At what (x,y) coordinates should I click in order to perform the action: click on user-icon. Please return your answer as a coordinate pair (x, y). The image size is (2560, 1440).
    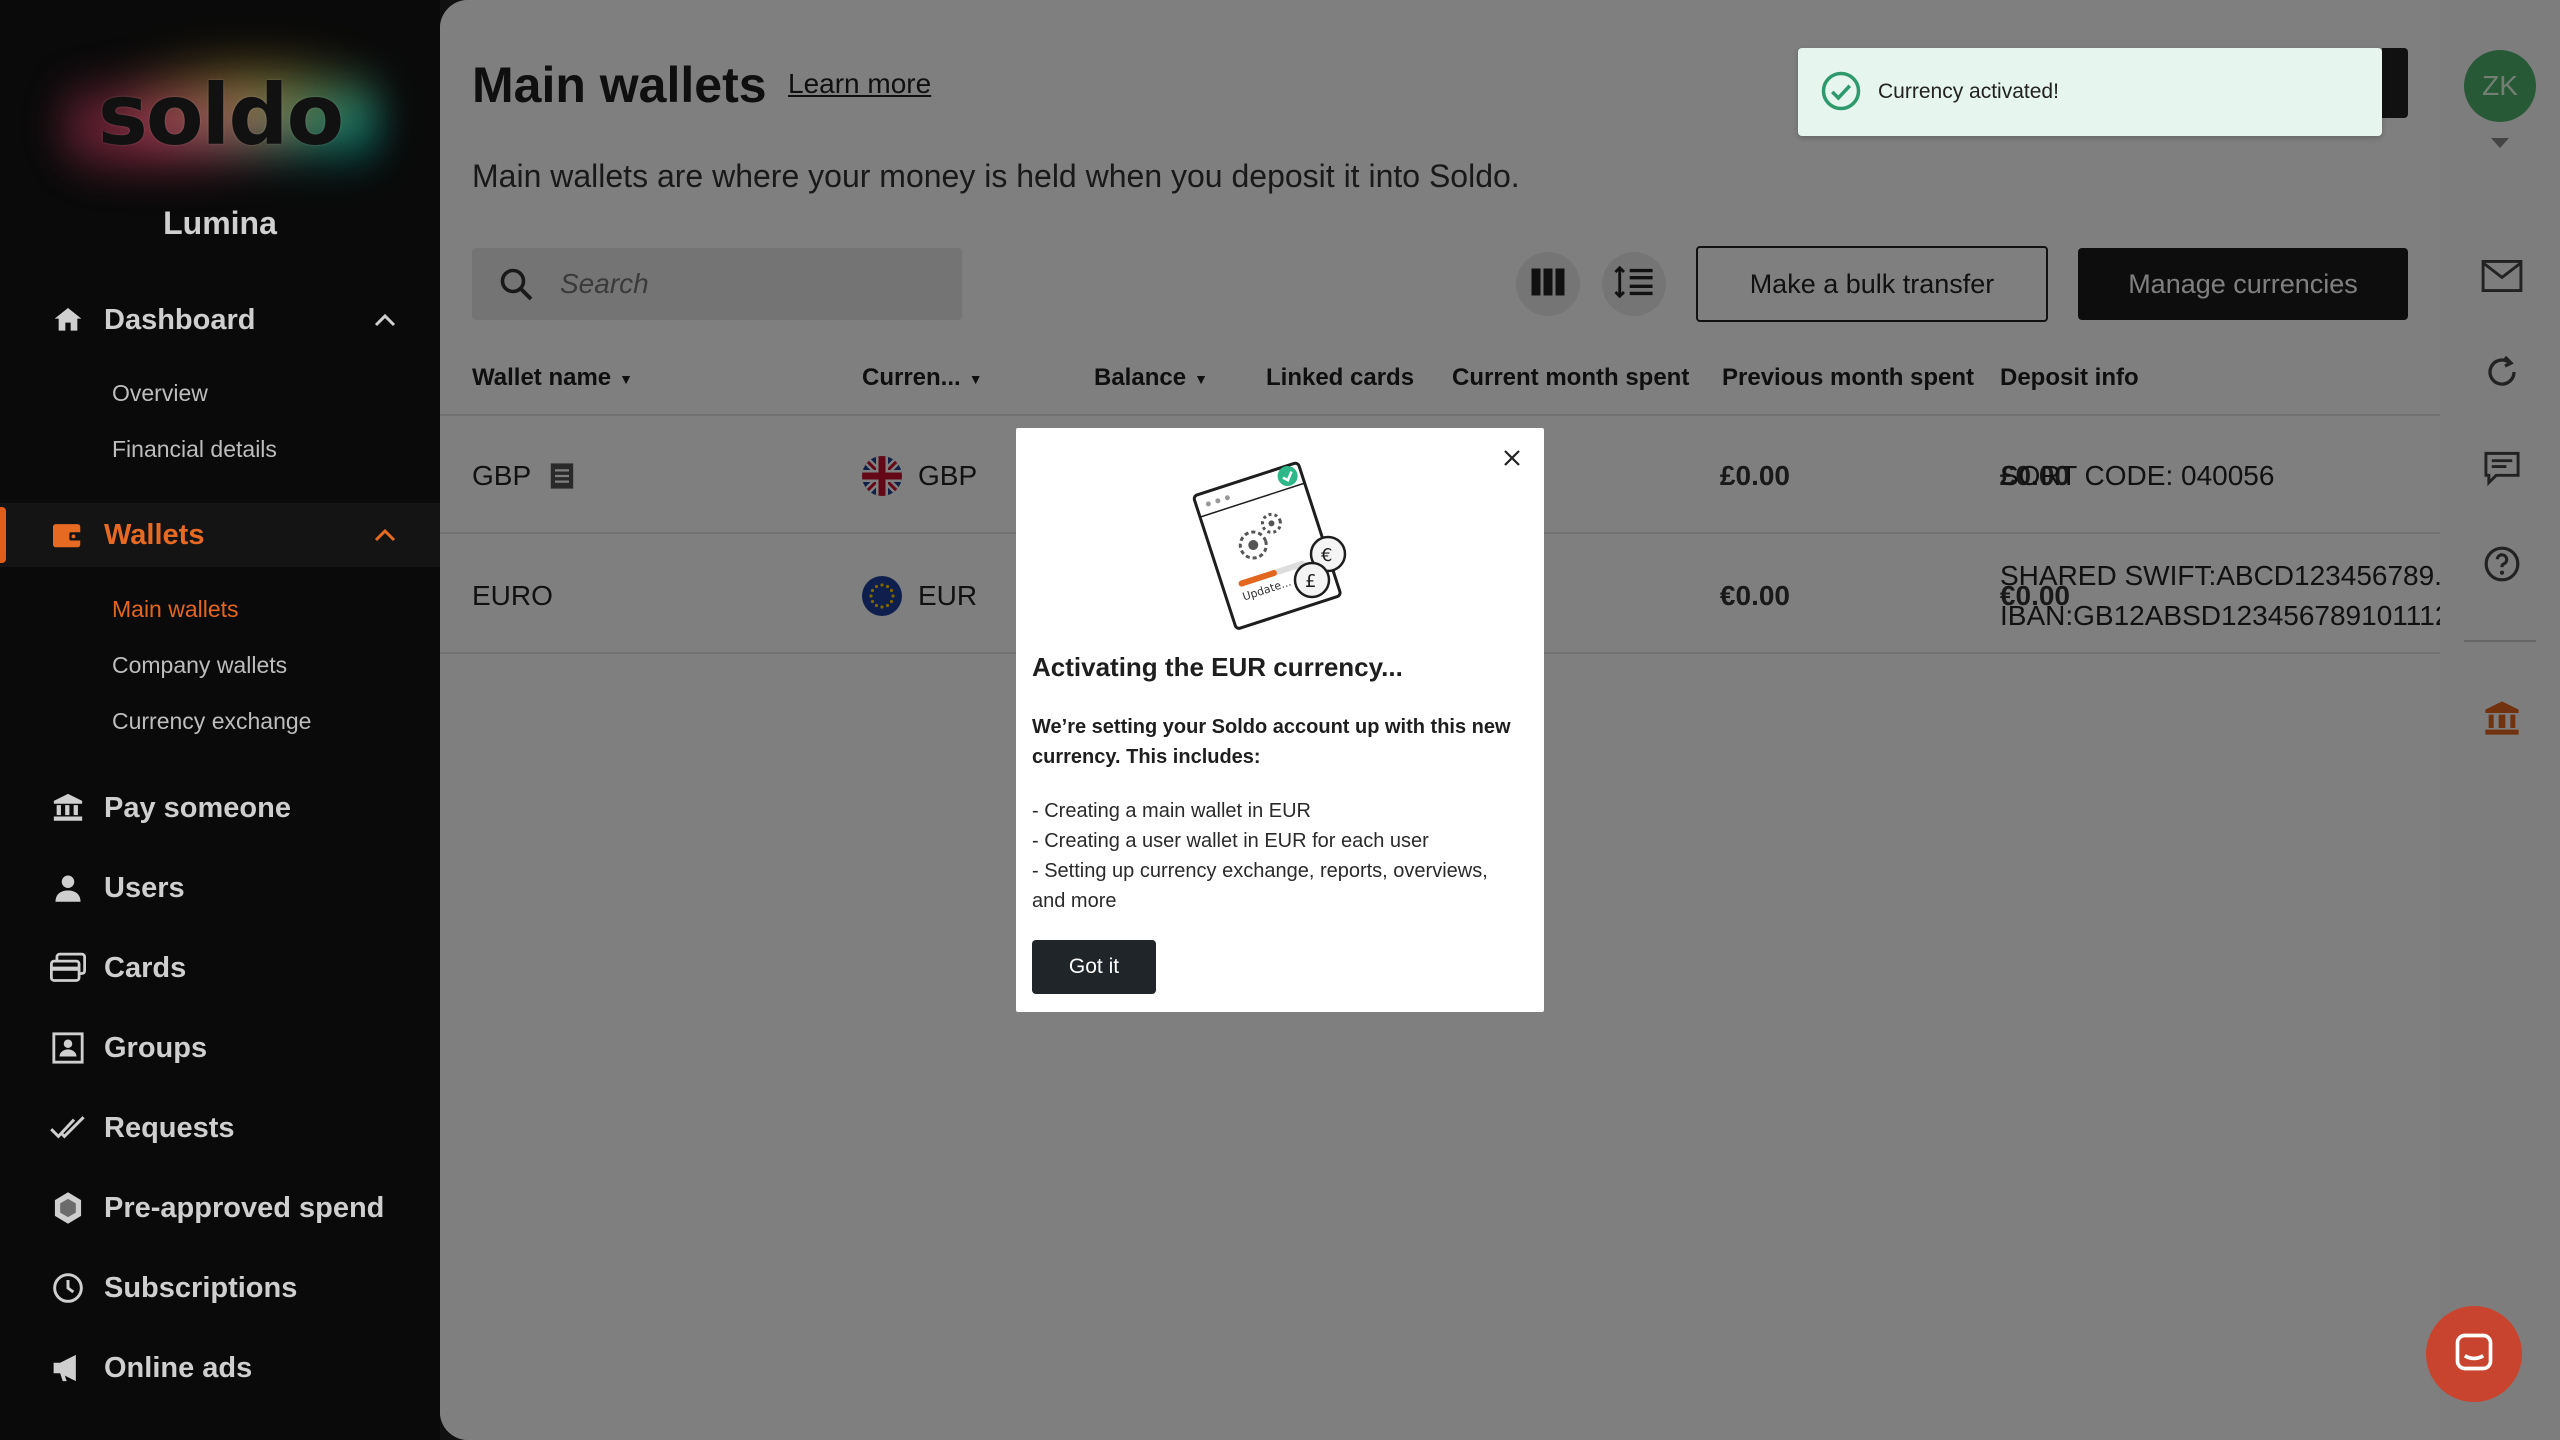
    Looking at the image, I should click on (68, 888).